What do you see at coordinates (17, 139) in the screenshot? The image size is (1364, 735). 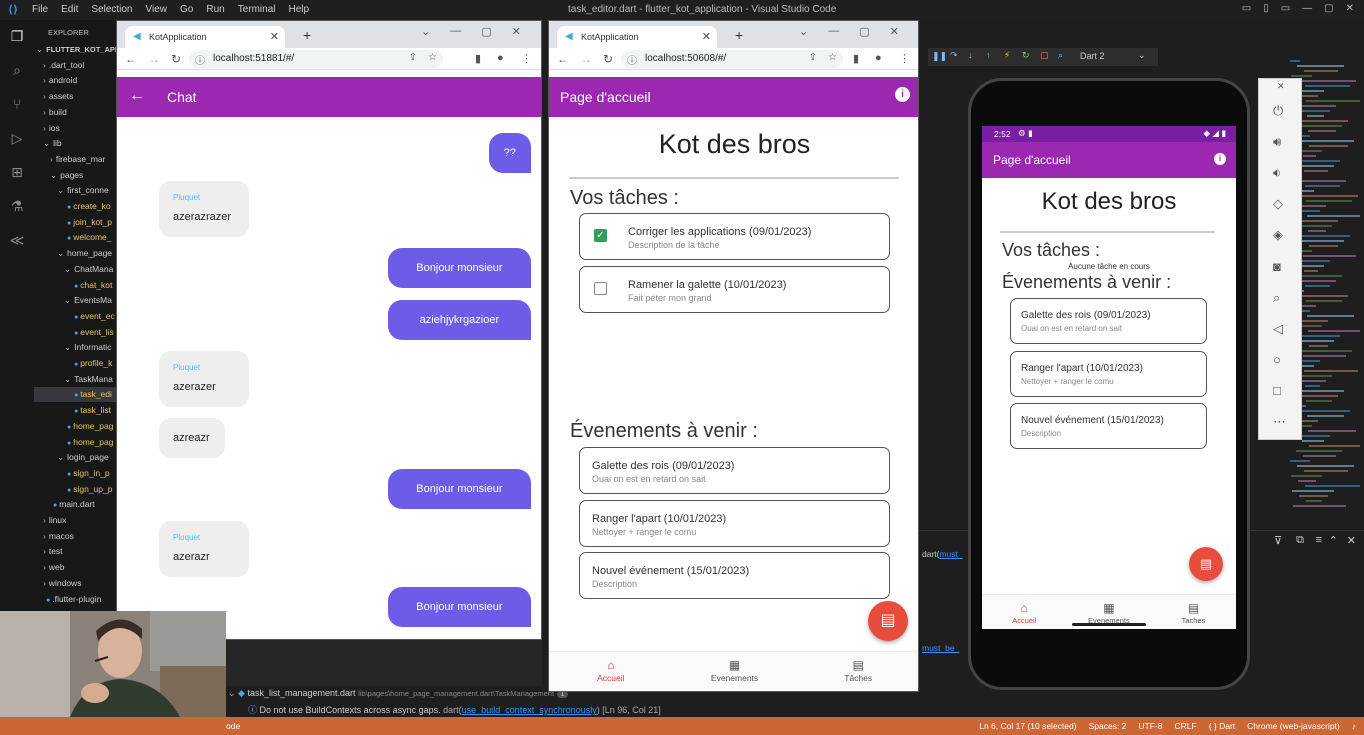 I see `run-debug-icon: ▷` at bounding box center [17, 139].